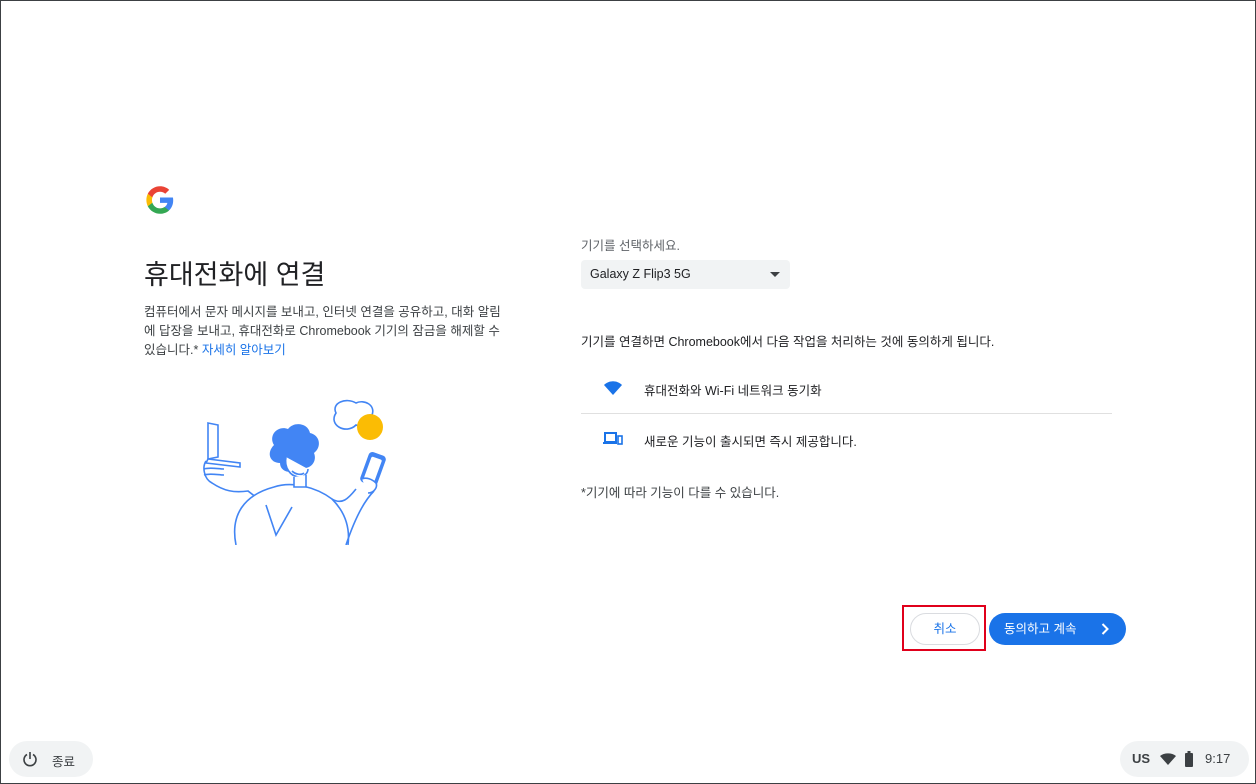  I want to click on dropdown-arrow-icon, so click(775, 274).